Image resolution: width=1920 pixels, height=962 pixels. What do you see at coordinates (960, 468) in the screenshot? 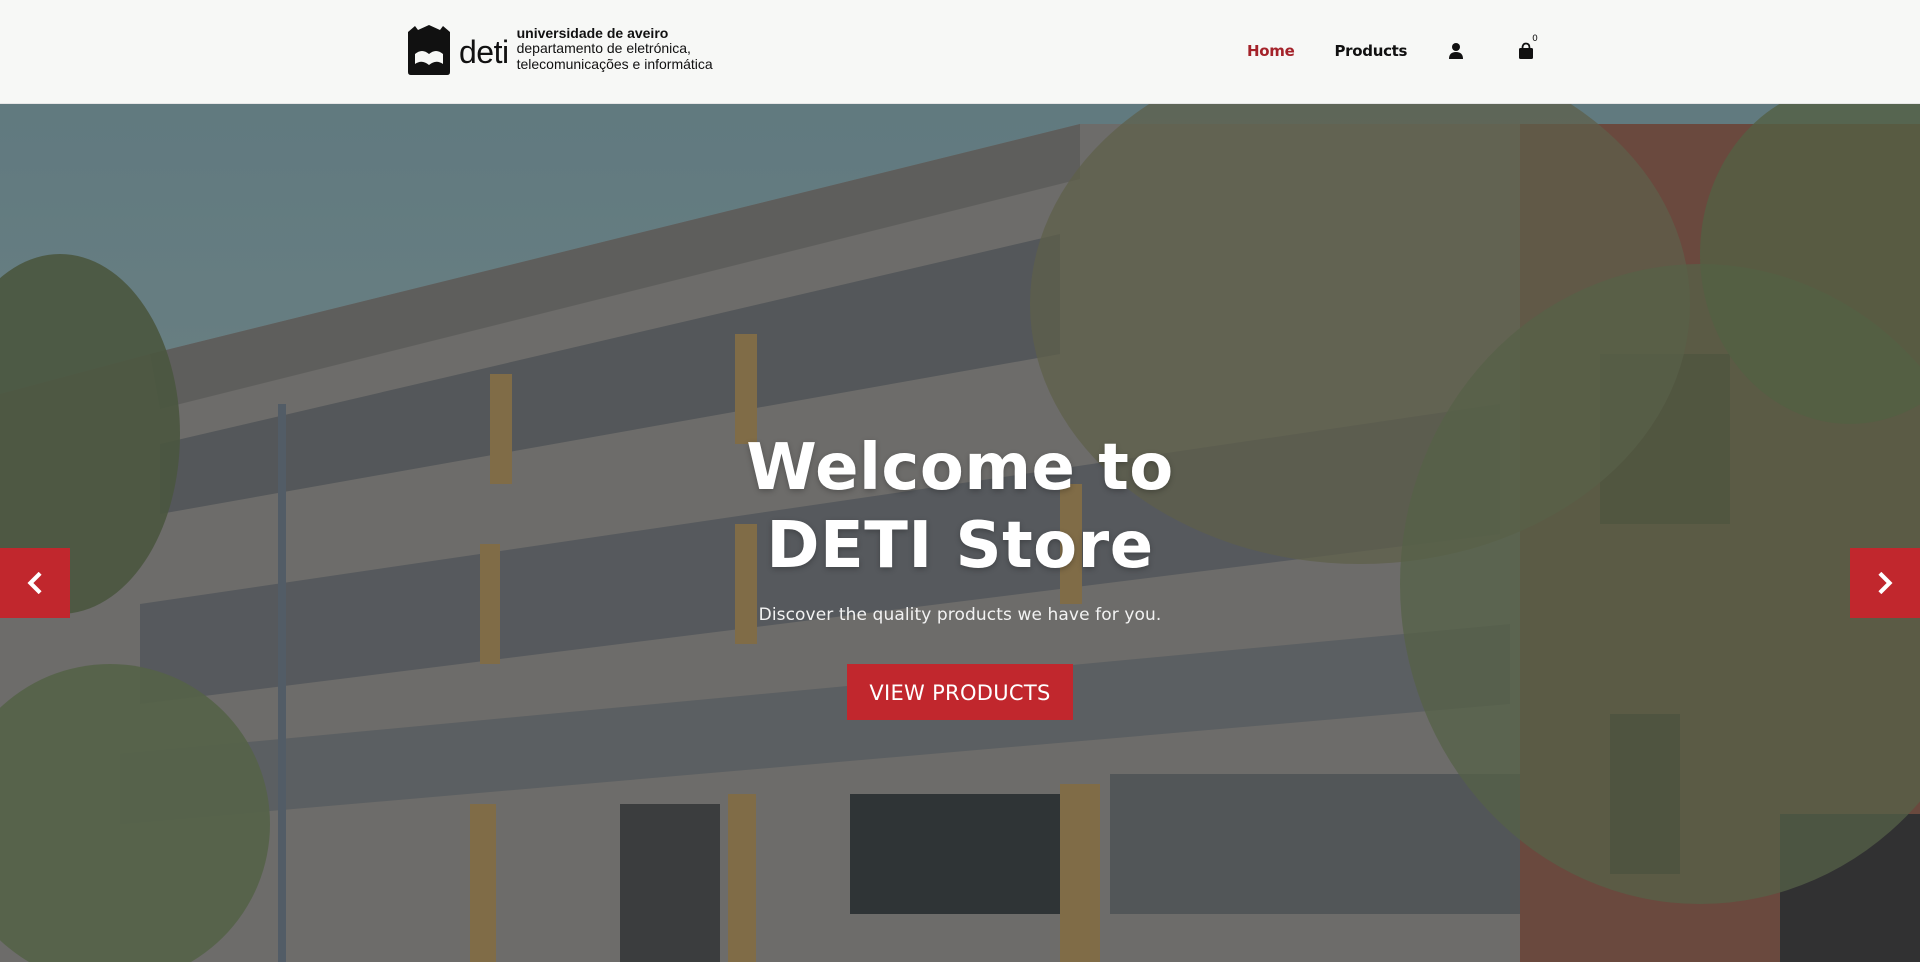
I see `hero-title-line1: Welcome to` at bounding box center [960, 468].